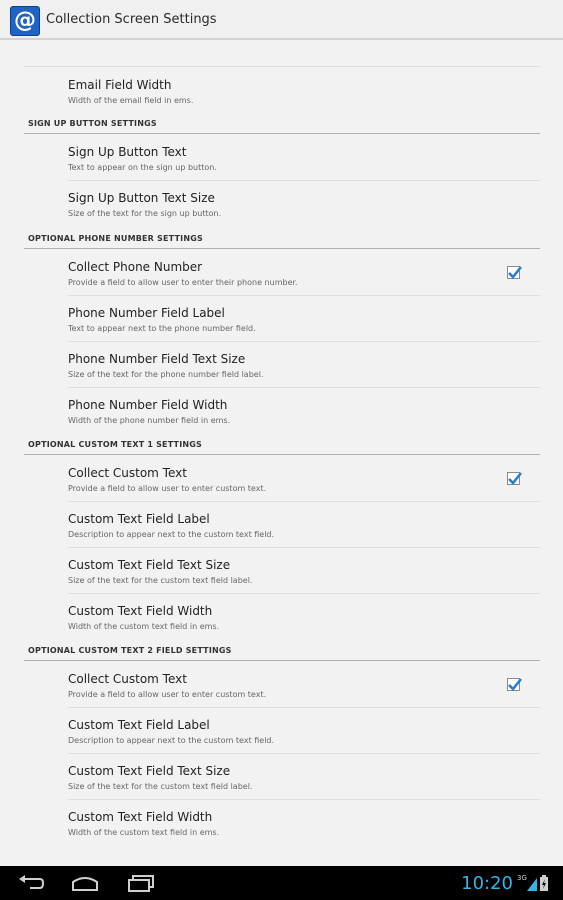 The image size is (563, 900). What do you see at coordinates (281, 883) in the screenshot?
I see `system-nav-bar: 10:20 3G` at bounding box center [281, 883].